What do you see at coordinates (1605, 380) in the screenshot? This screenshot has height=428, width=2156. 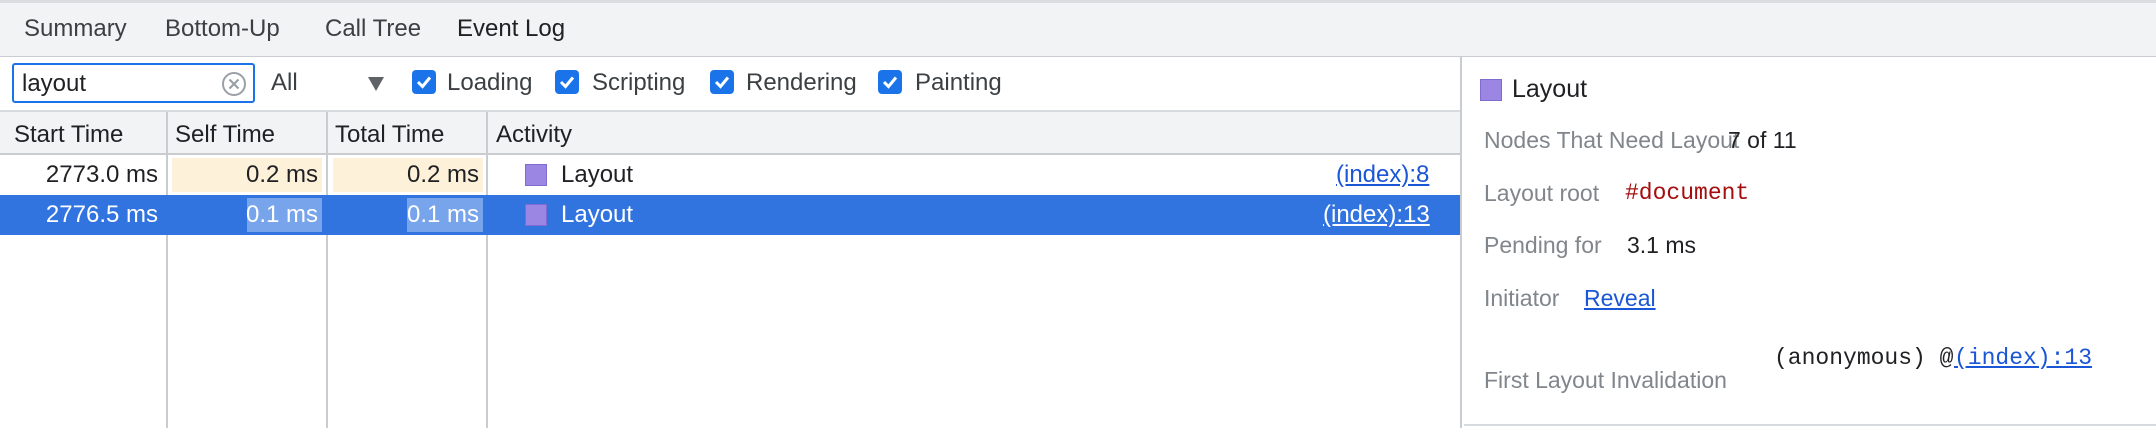 I see `invalidation-label: First Layout Invalidation` at bounding box center [1605, 380].